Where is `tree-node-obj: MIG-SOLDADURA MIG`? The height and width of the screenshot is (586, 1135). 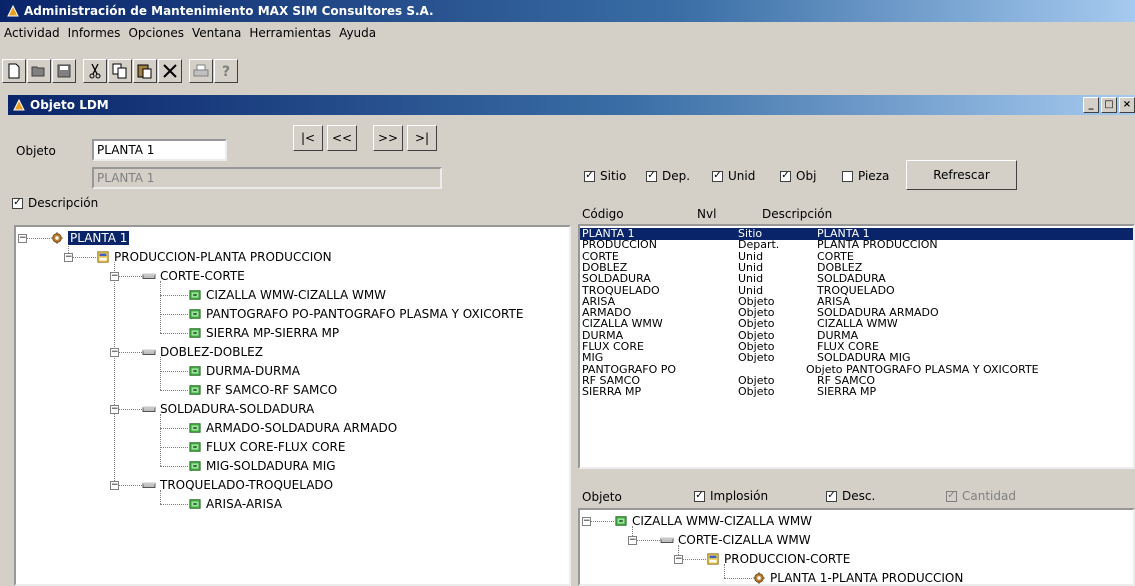 tree-node-obj: MIG-SOLDADURA MIG is located at coordinates (262, 466).